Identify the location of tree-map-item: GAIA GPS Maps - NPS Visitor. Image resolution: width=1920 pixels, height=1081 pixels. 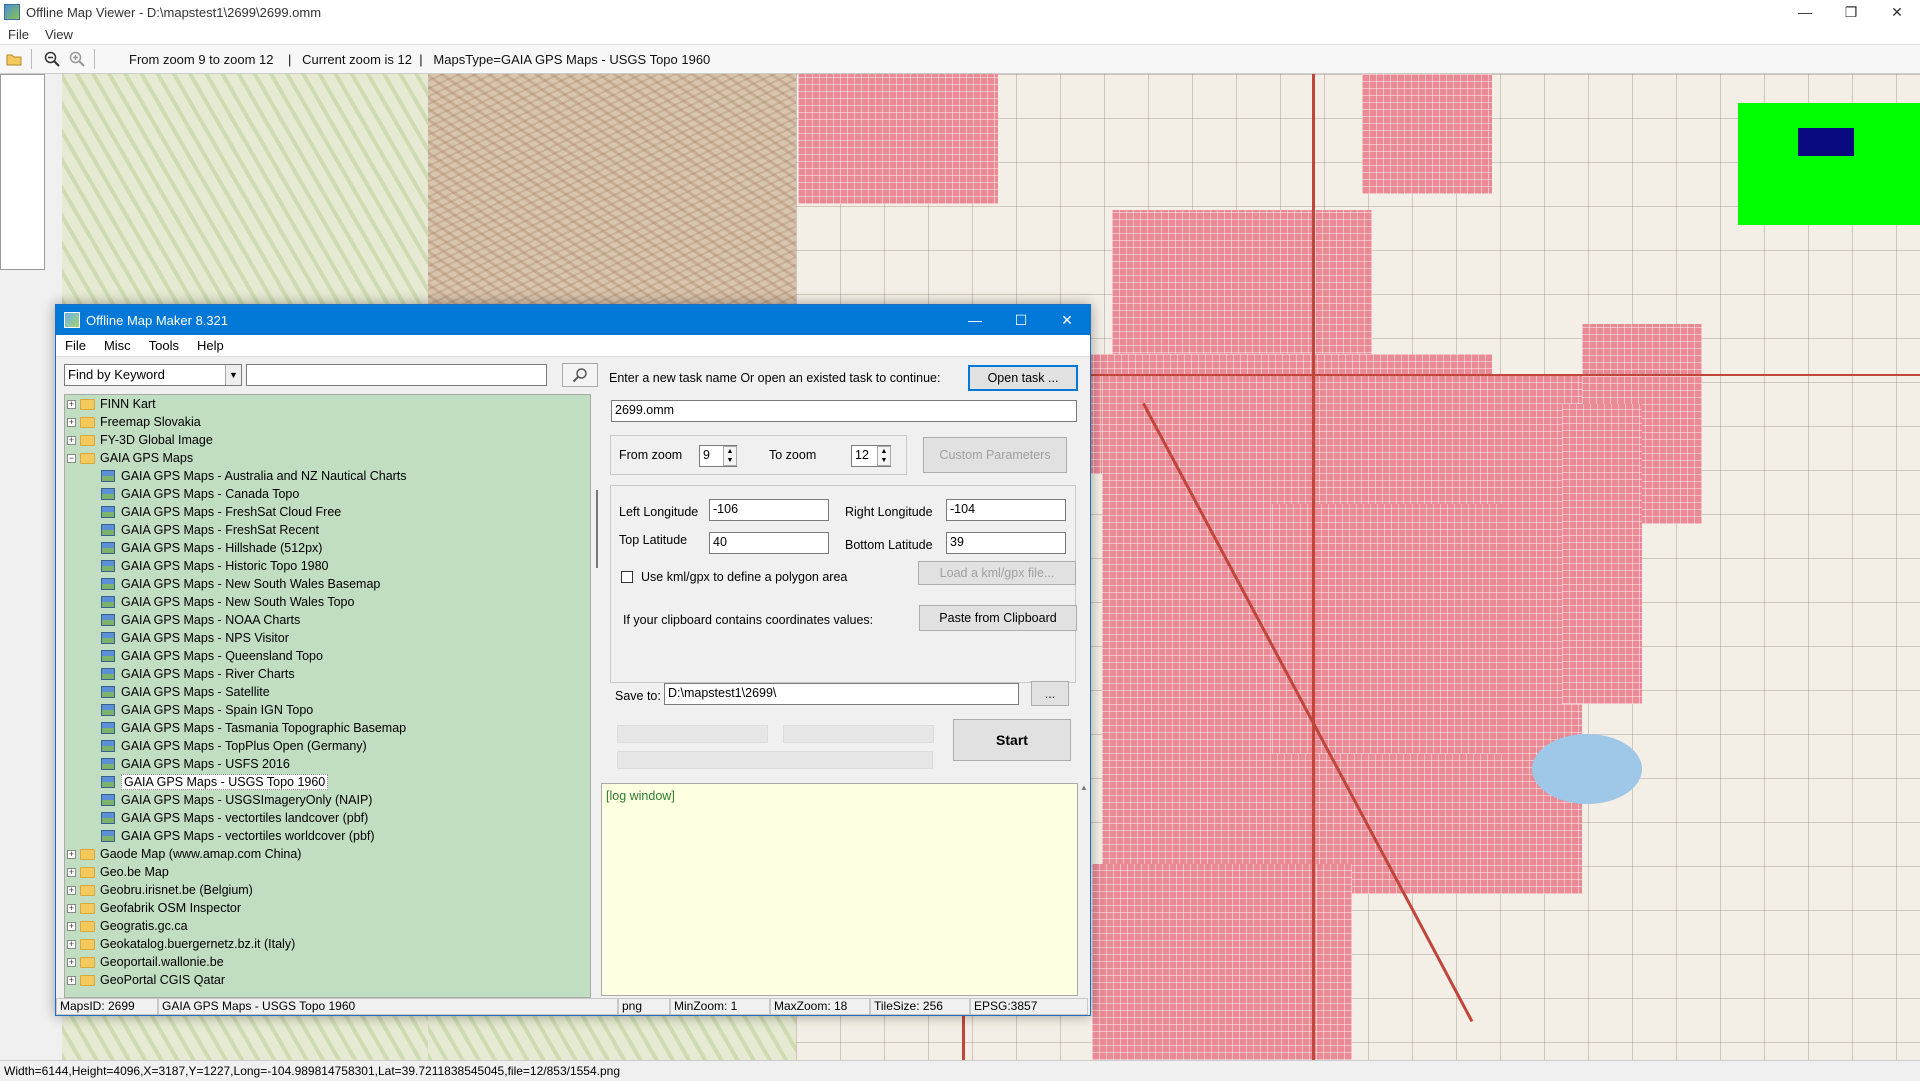
(327, 638).